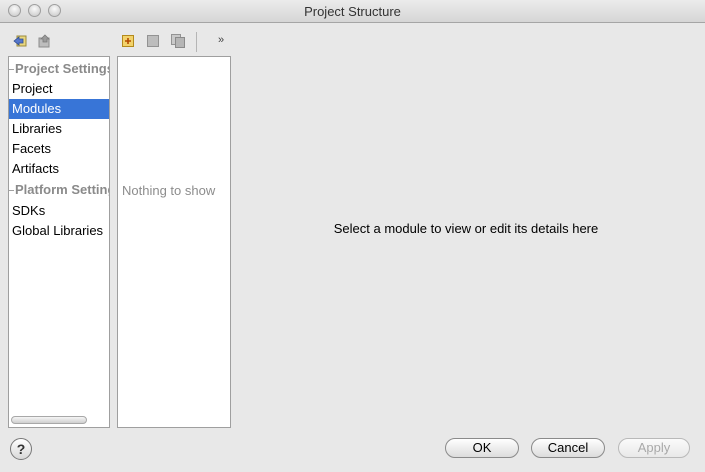 The width and height of the screenshot is (705, 472). Describe the element at coordinates (35, 169) in the screenshot. I see `sidebar-item-artifacts: Artifacts` at that location.